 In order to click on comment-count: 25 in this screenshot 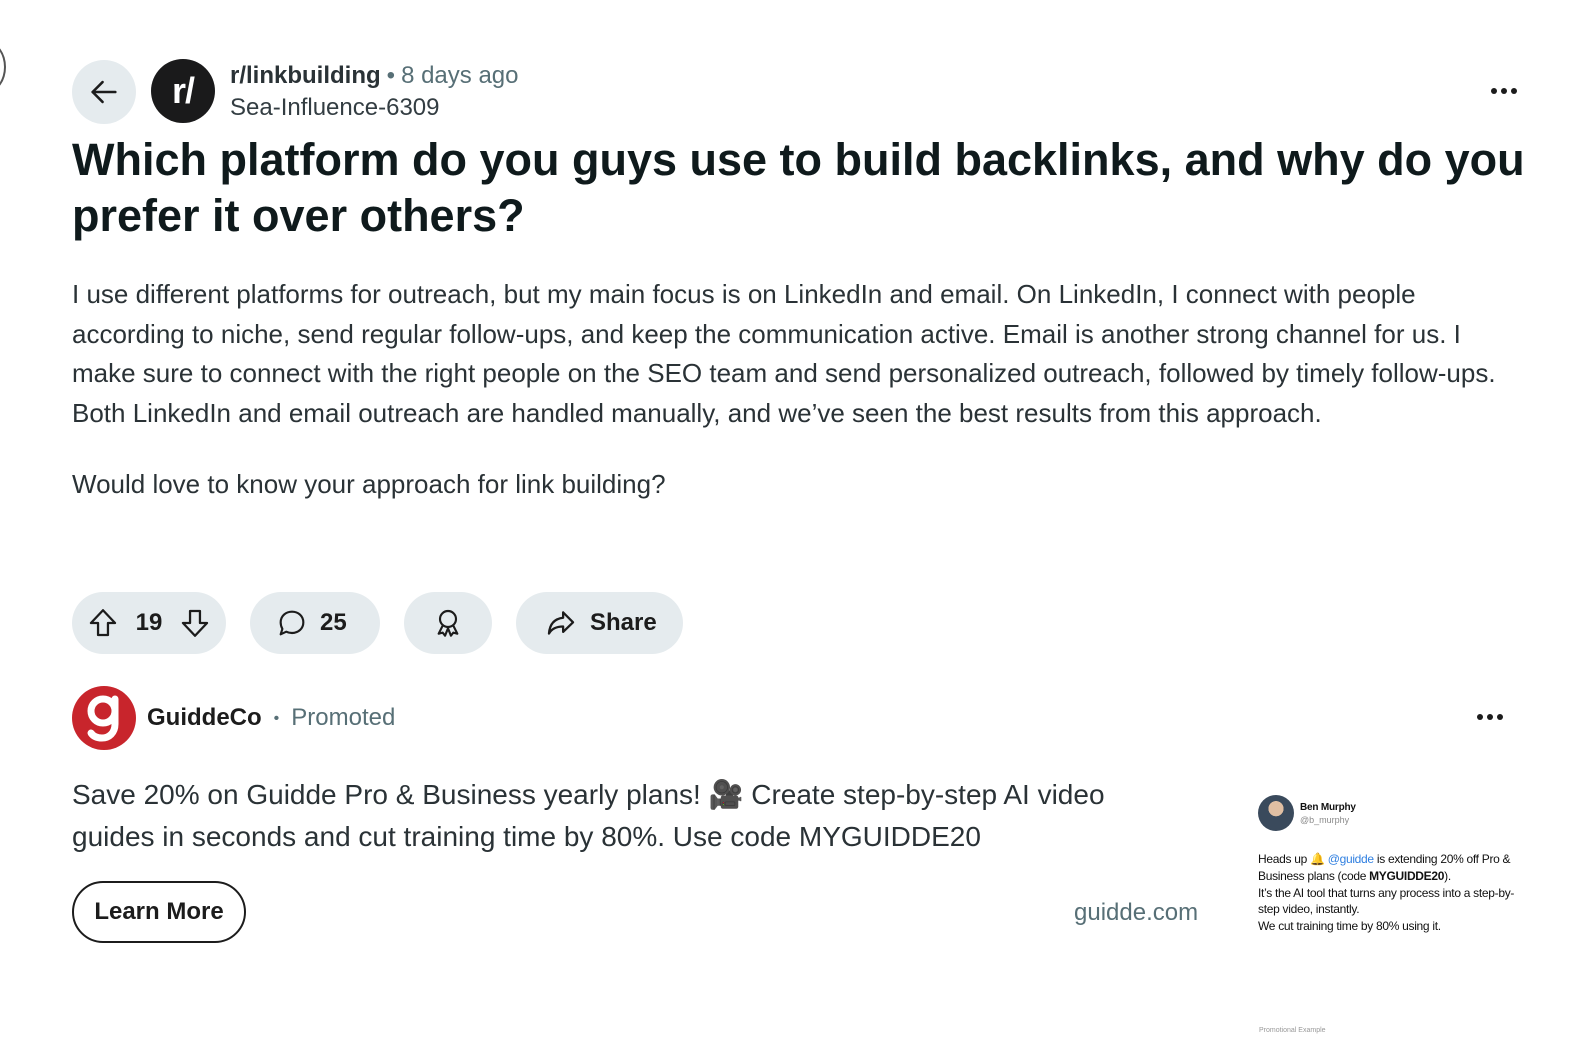, I will do `click(333, 622)`.